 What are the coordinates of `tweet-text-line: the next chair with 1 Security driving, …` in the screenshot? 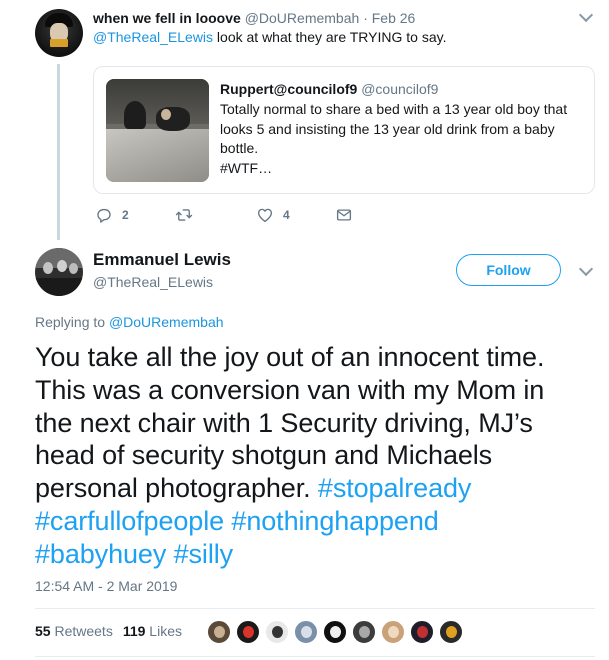 It's located at (315, 423).